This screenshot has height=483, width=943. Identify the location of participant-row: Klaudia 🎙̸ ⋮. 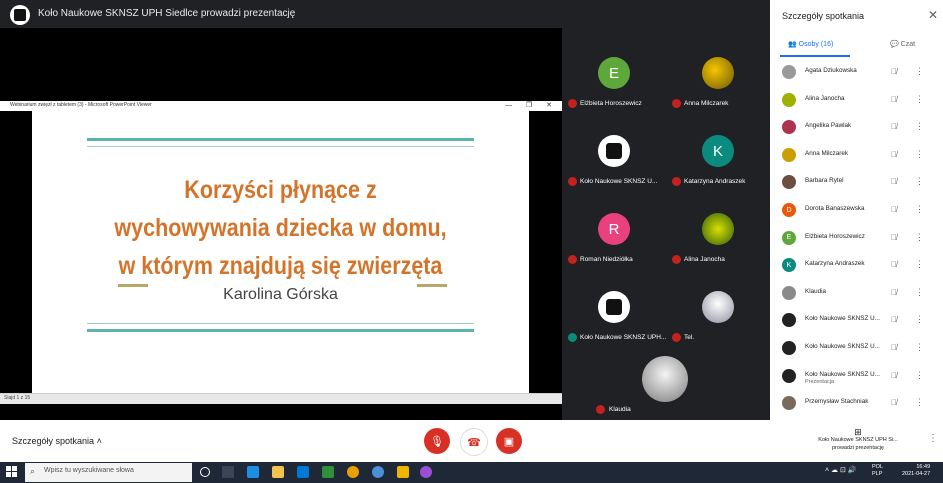
(856, 294).